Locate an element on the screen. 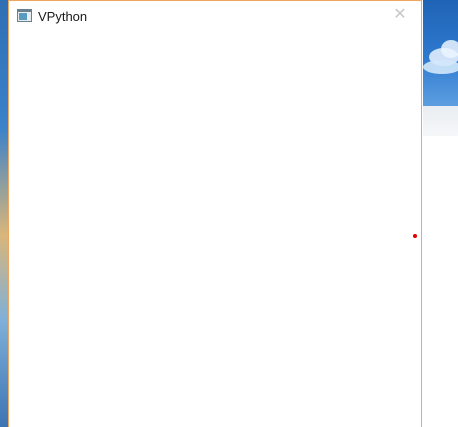 The width and height of the screenshot is (458, 427). background-window-edge is located at coordinates (440, 121).